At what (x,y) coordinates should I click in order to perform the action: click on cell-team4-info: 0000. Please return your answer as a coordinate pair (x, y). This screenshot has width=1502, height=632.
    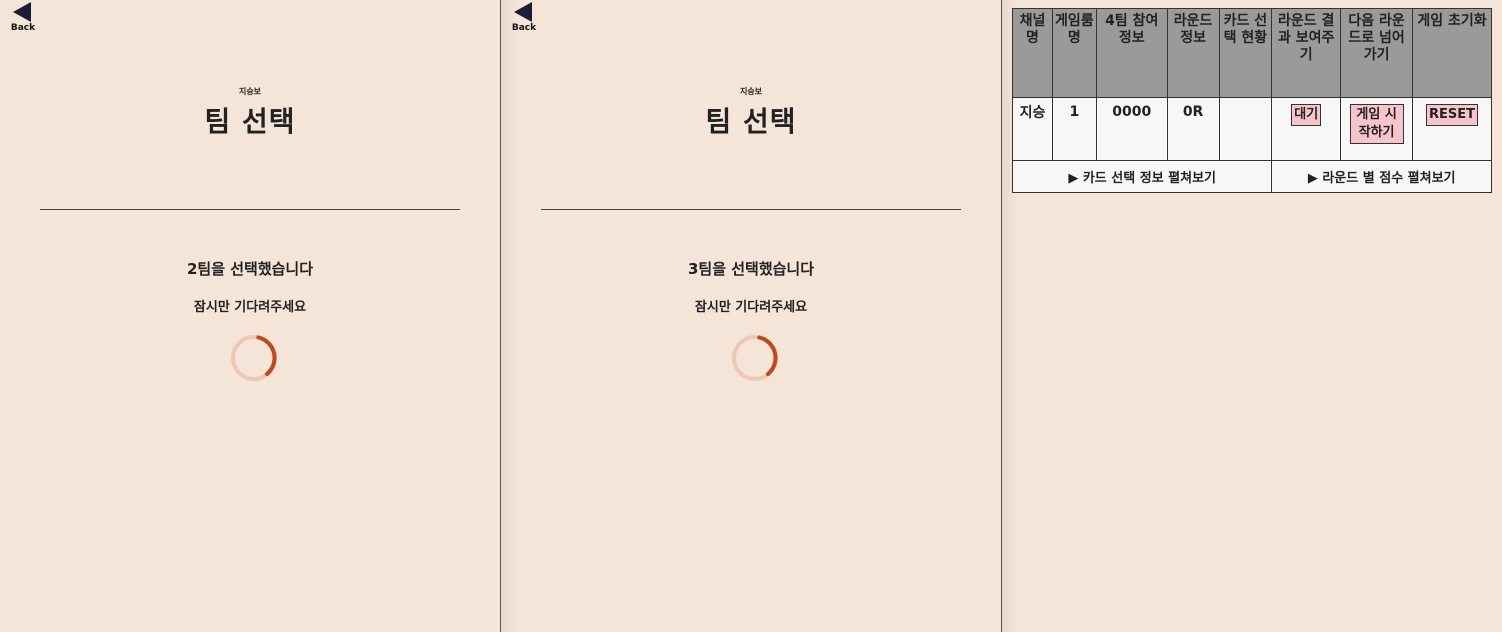
    Looking at the image, I should click on (1131, 129).